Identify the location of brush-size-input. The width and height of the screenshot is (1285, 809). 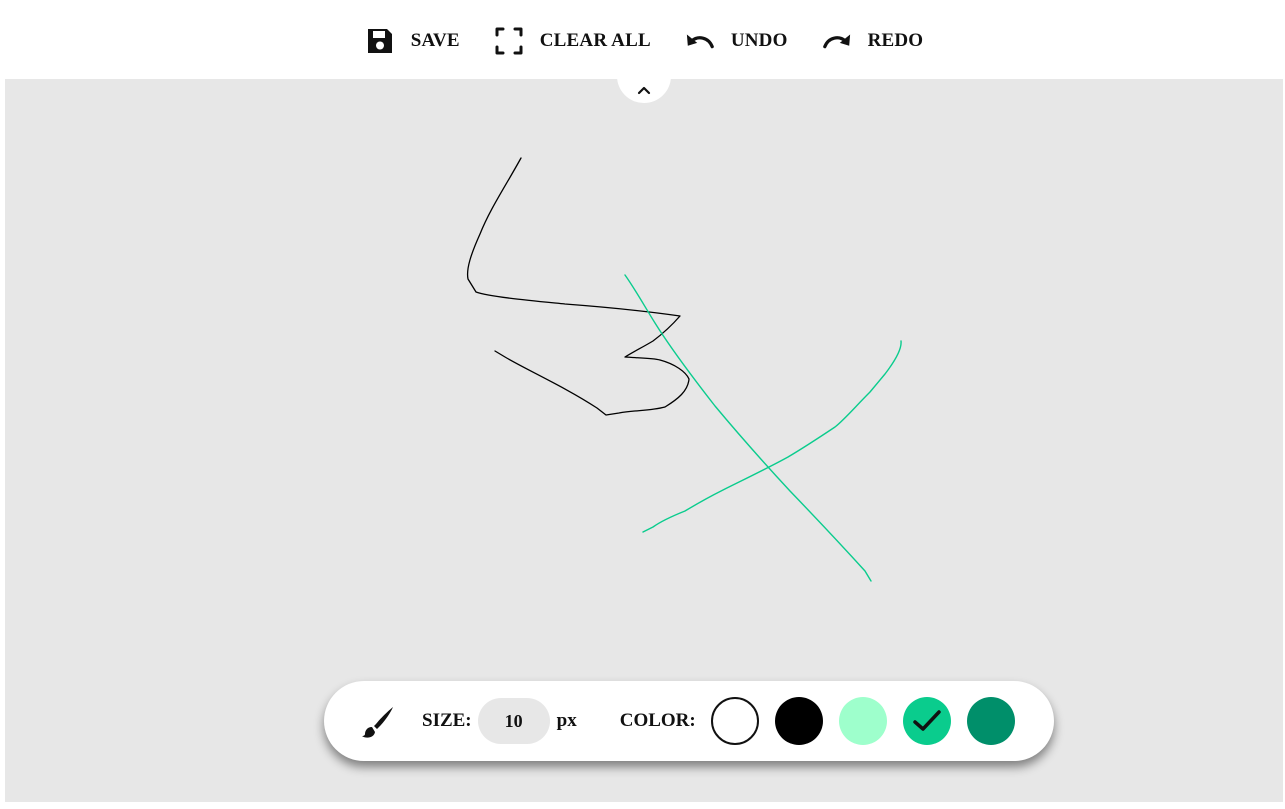
(513, 721).